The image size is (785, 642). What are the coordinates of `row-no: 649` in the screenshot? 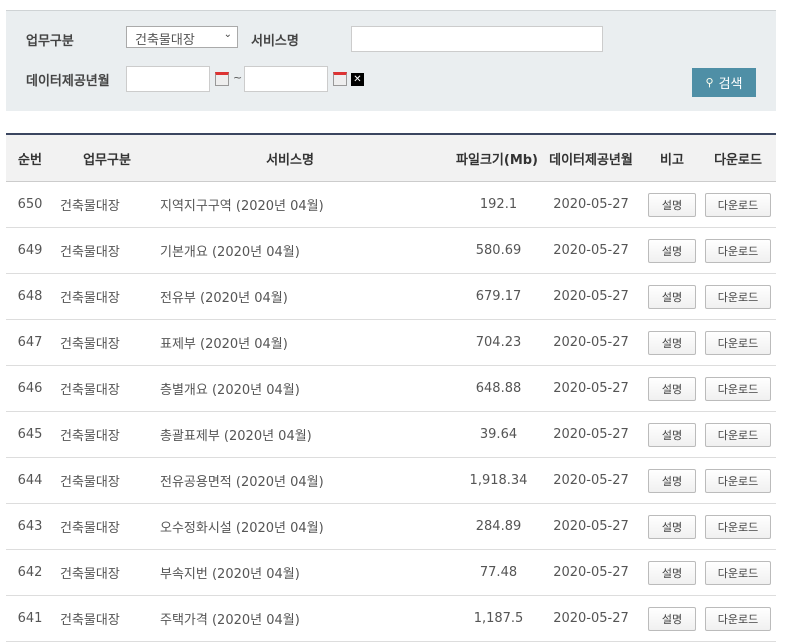 It's located at (30, 250).